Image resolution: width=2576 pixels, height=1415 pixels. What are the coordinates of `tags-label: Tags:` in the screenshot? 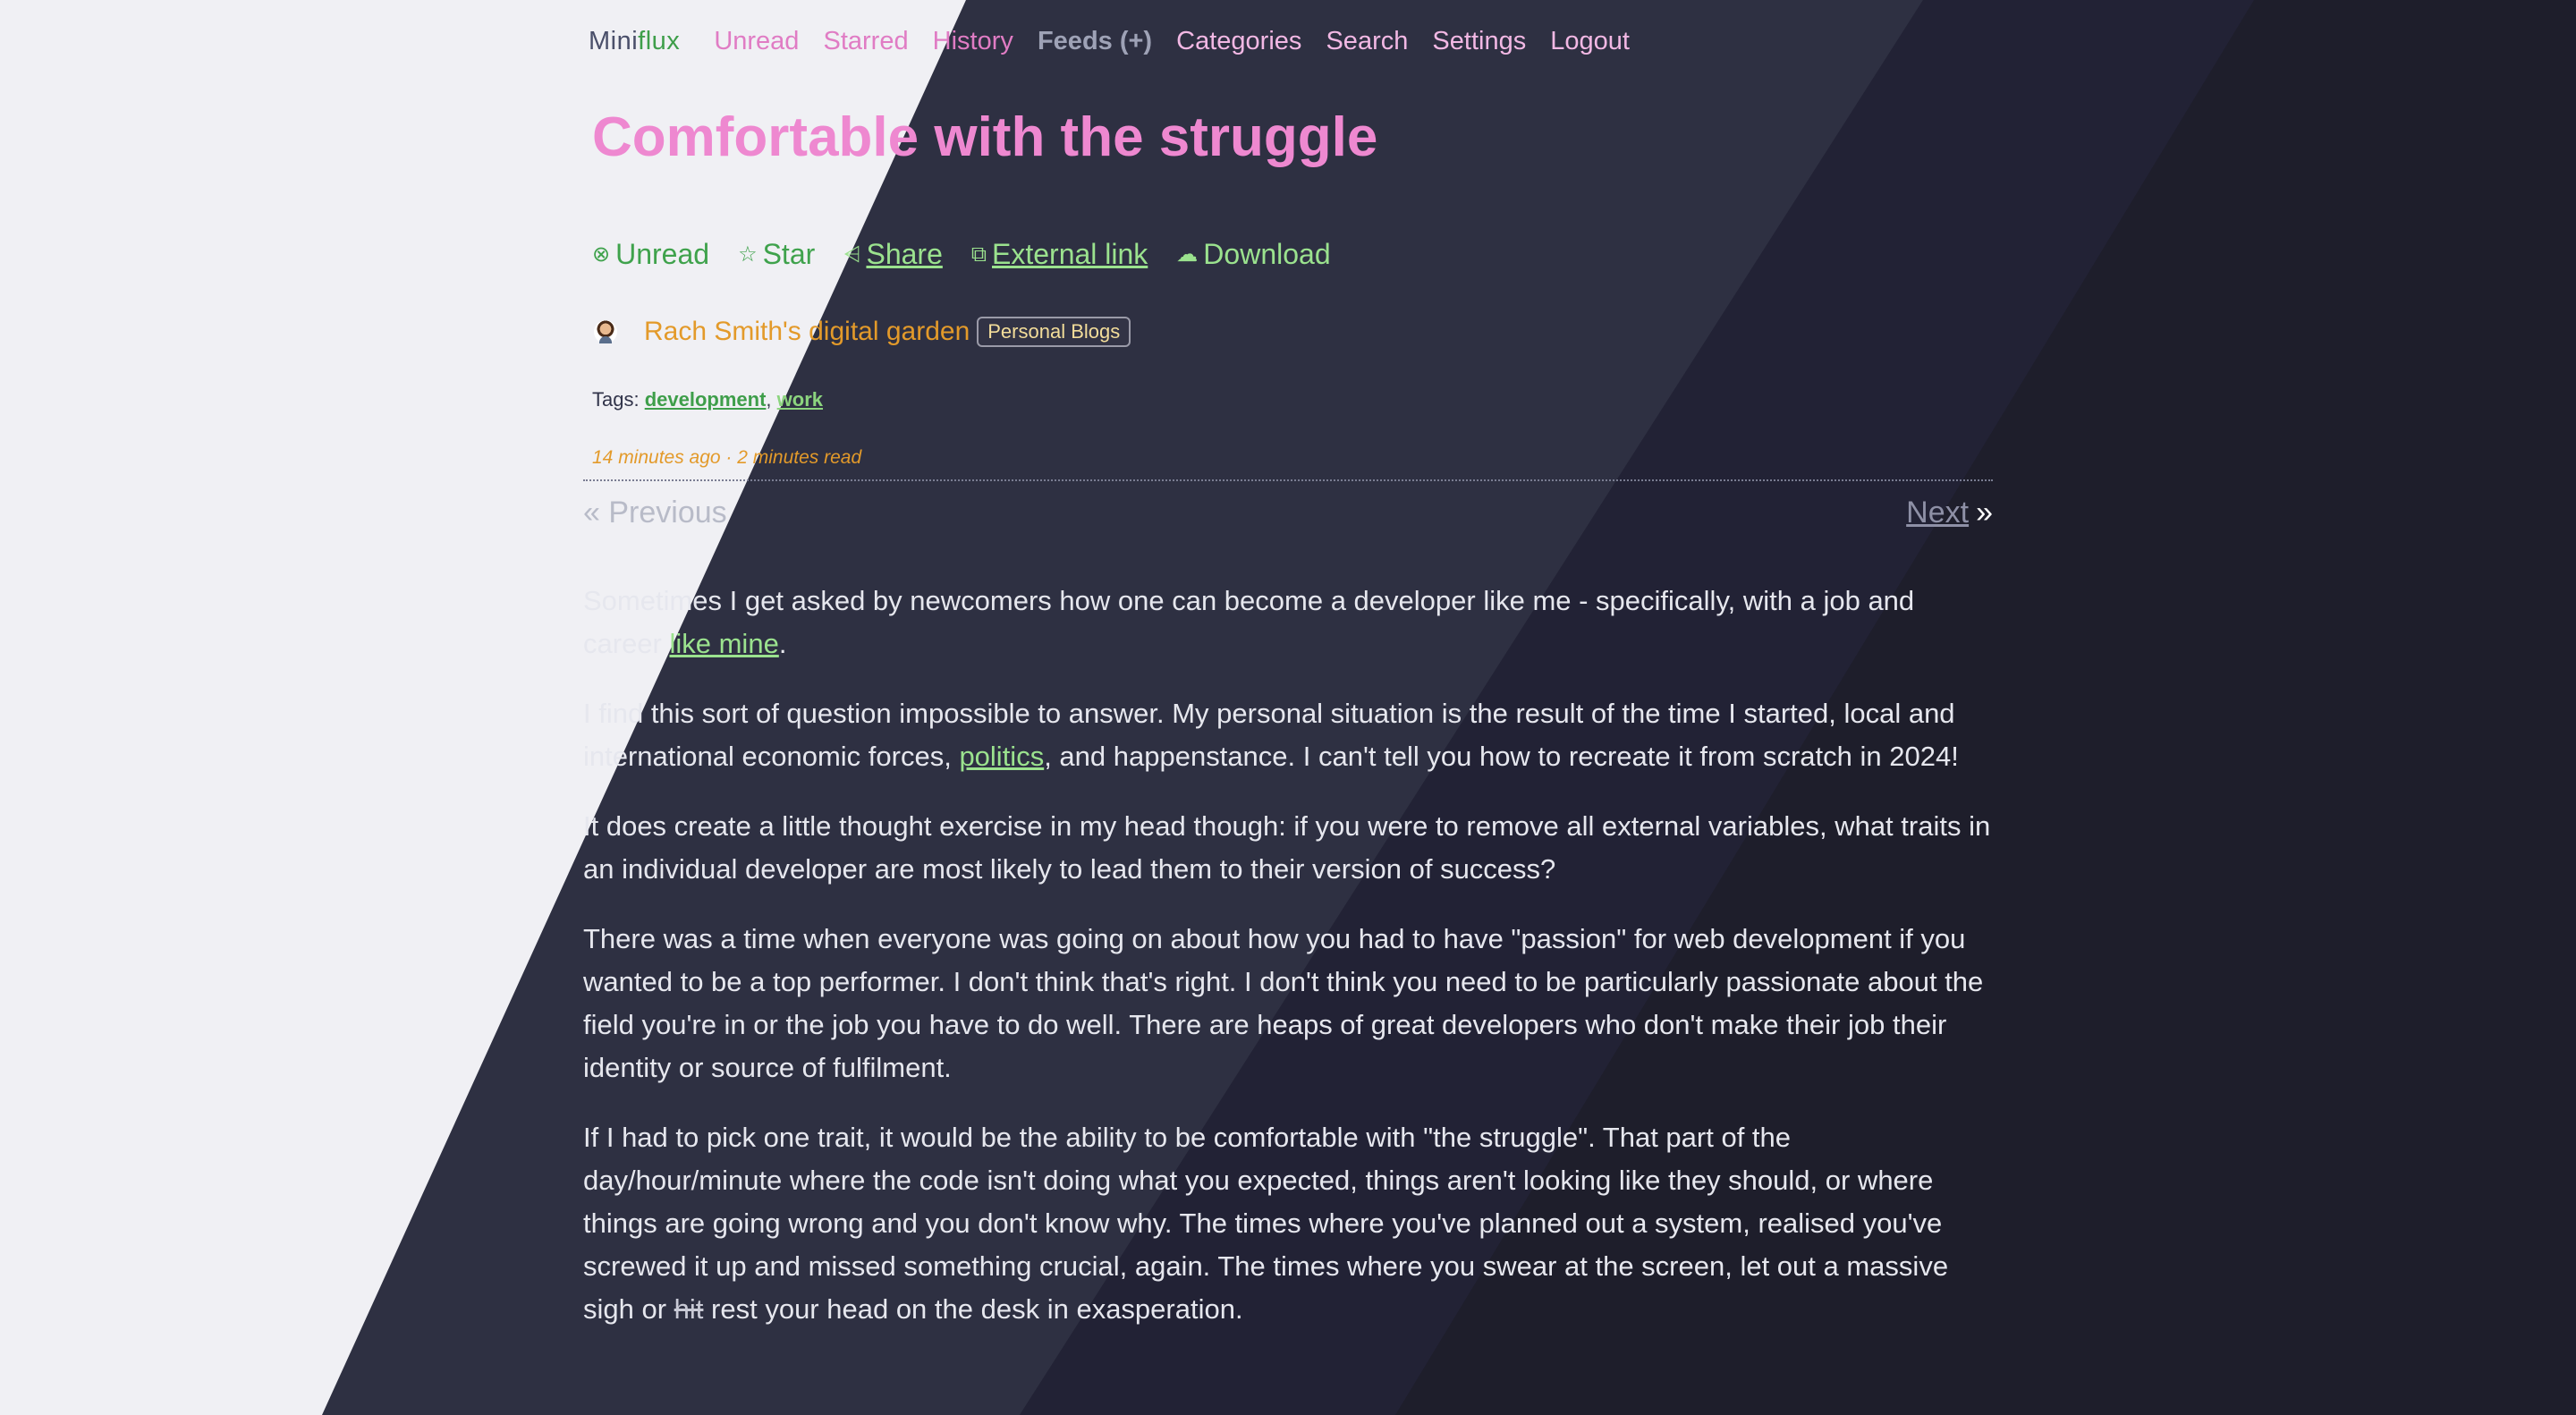 It's located at (616, 399).